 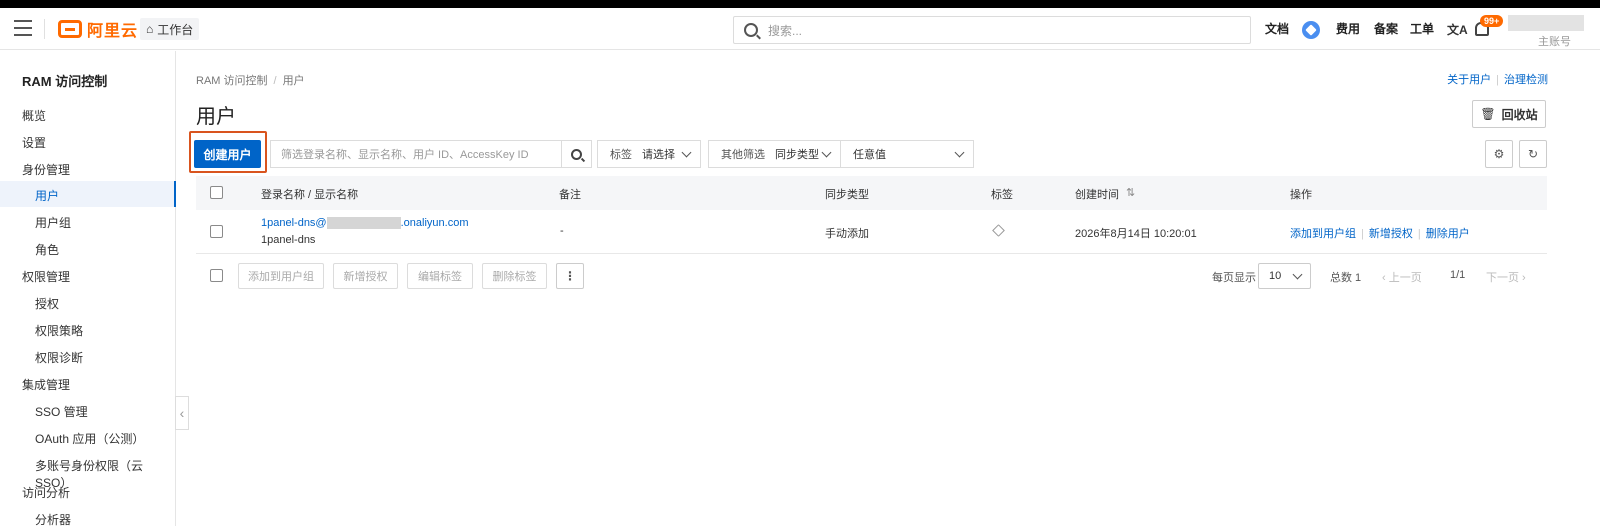 What do you see at coordinates (743, 155) in the screenshot?
I see `other-filter-label: 其他筛选` at bounding box center [743, 155].